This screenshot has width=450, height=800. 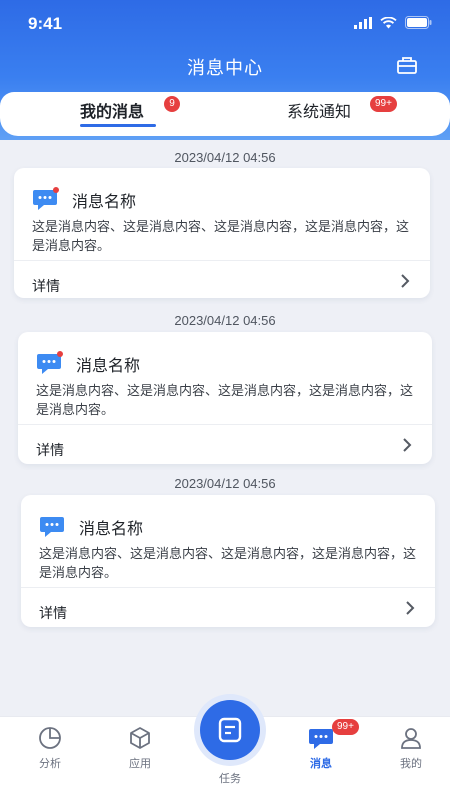 What do you see at coordinates (225, 68) in the screenshot?
I see `page-title: 消息中心` at bounding box center [225, 68].